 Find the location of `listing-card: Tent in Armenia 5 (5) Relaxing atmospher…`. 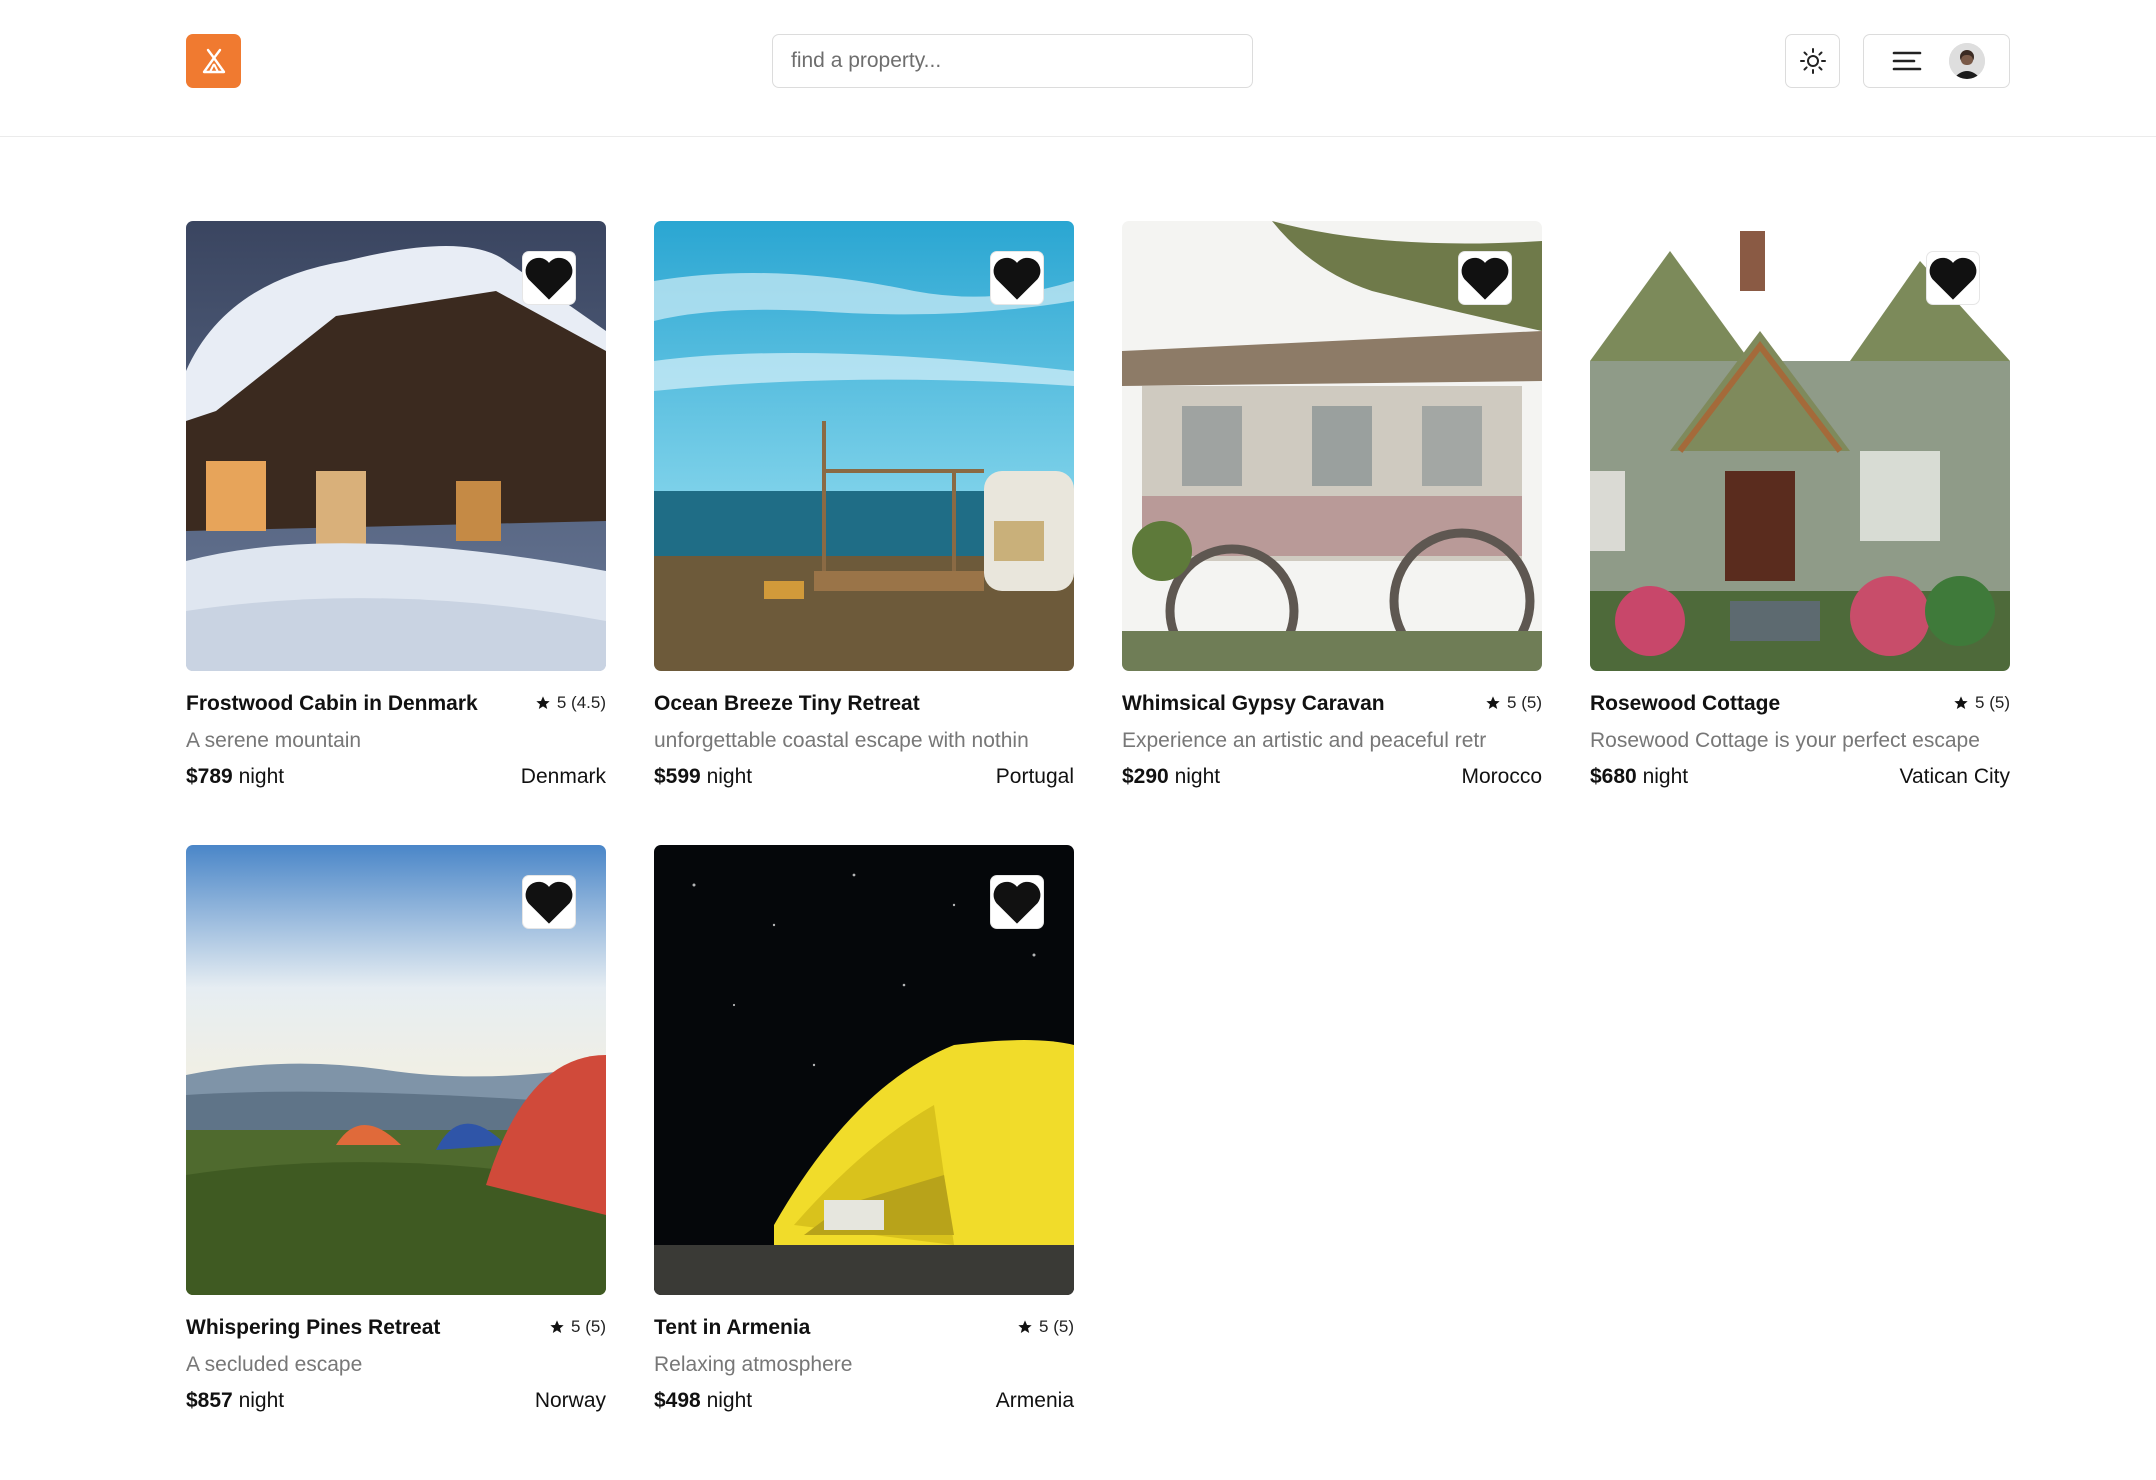

listing-card: Tent in Armenia 5 (5) Relaxing atmospher… is located at coordinates (864, 1128).